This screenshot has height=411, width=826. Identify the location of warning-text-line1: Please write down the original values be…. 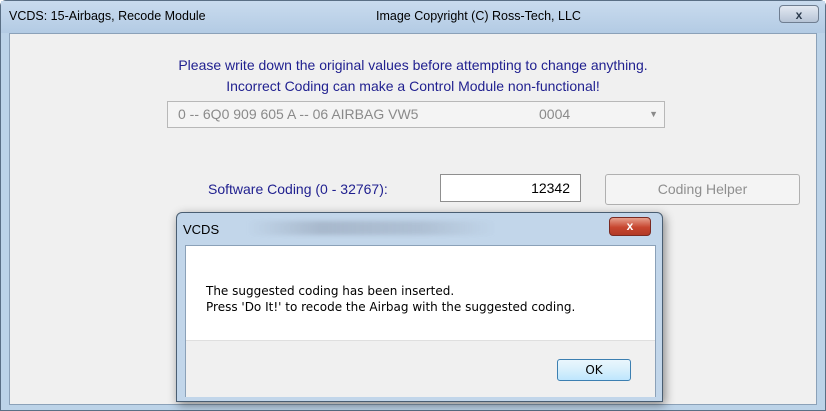
(413, 65).